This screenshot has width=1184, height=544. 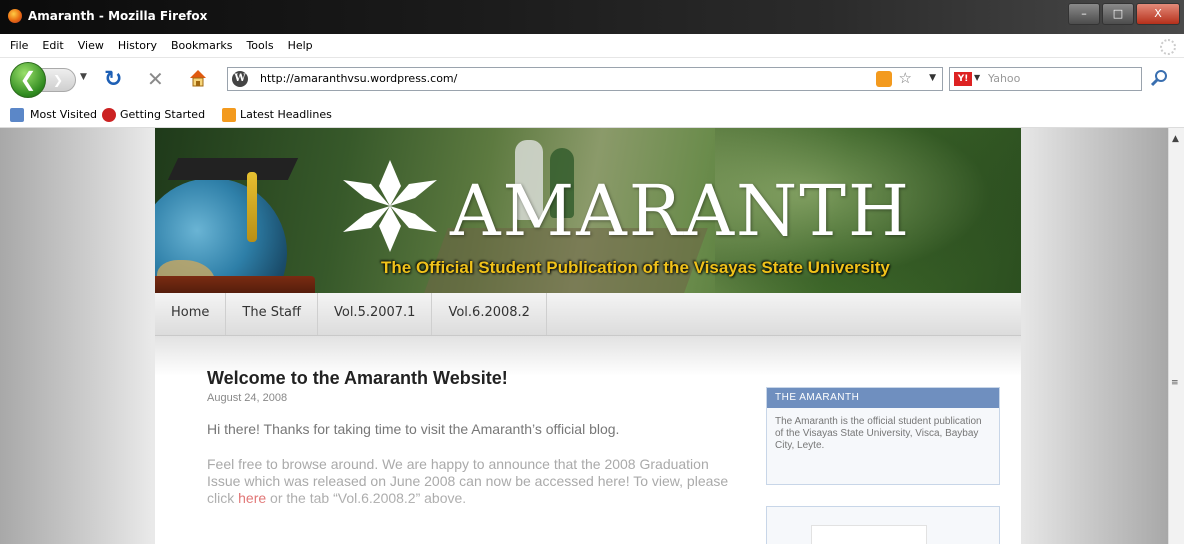 I want to click on window-titlebar: Amaranth - Mozilla Firefox – □ X, so click(x=592, y=17).